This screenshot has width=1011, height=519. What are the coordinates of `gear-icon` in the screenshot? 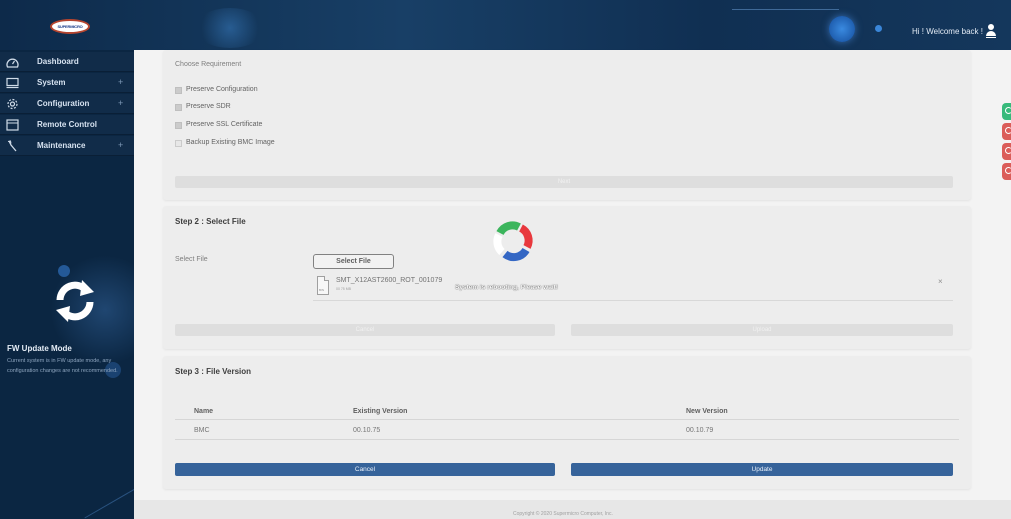 It's located at (12, 104).